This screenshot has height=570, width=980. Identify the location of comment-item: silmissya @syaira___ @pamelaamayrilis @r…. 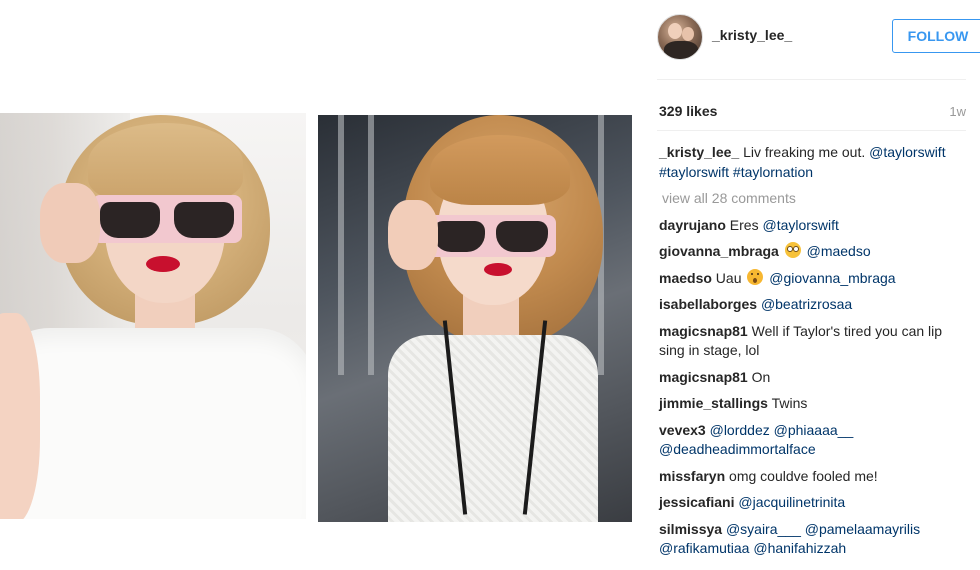
(811, 539).